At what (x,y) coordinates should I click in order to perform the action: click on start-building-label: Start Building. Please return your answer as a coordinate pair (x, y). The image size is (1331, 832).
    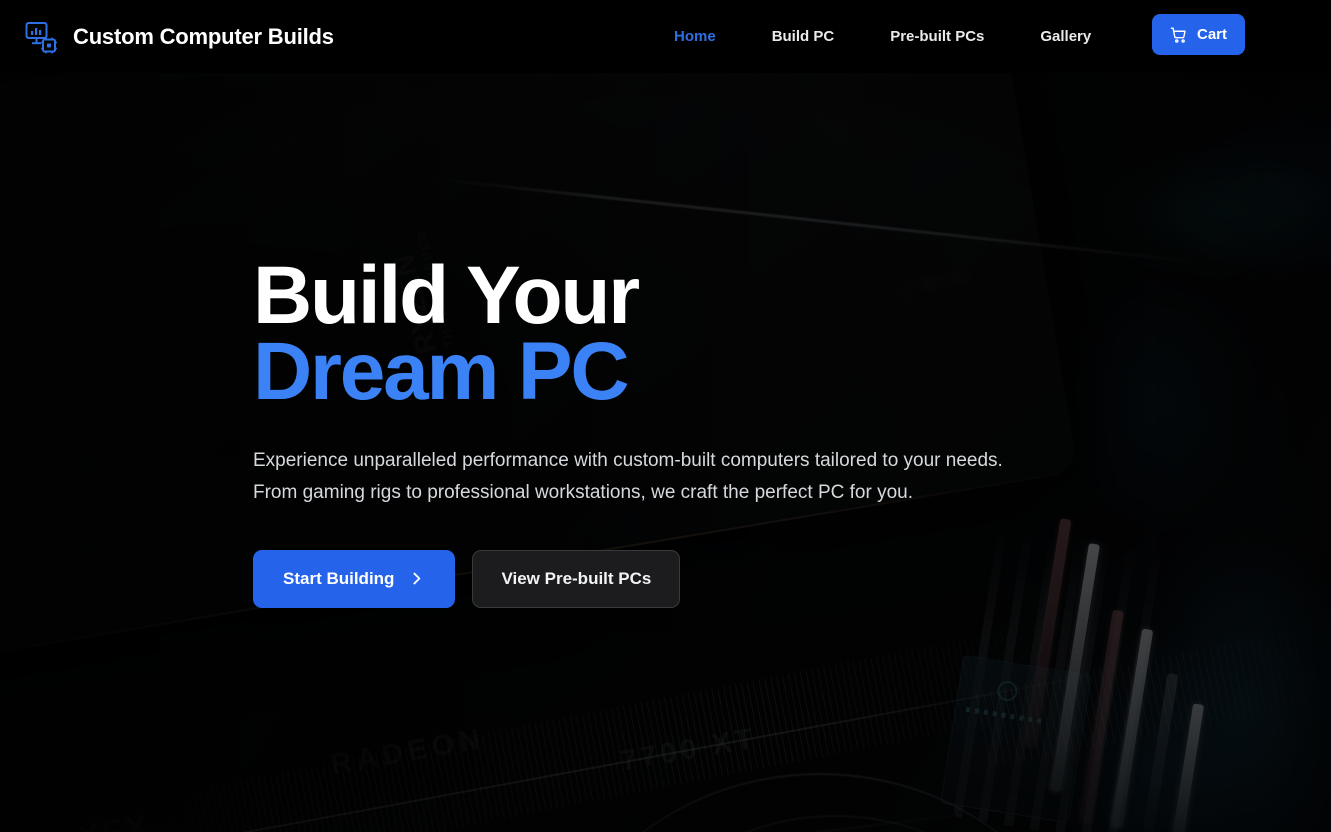
    Looking at the image, I should click on (339, 578).